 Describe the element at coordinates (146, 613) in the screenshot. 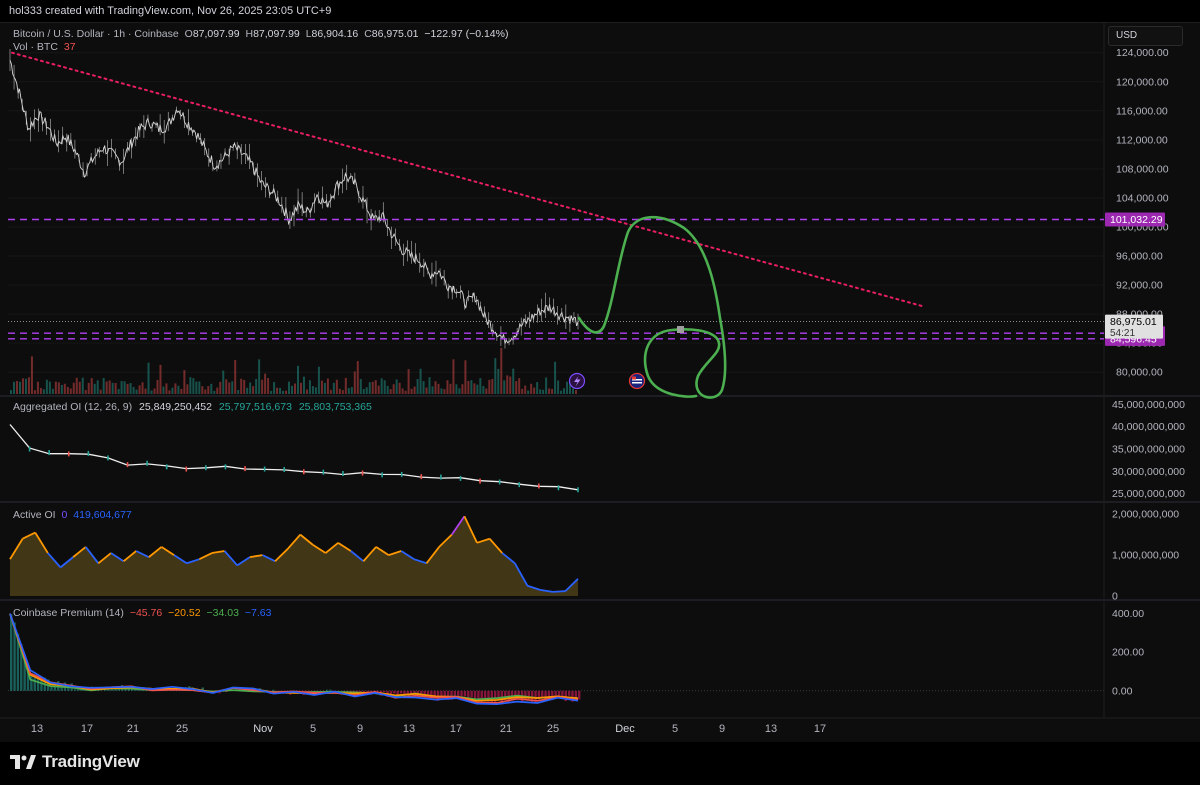

I see `coinbase-premium-value-1: −45.76` at that location.